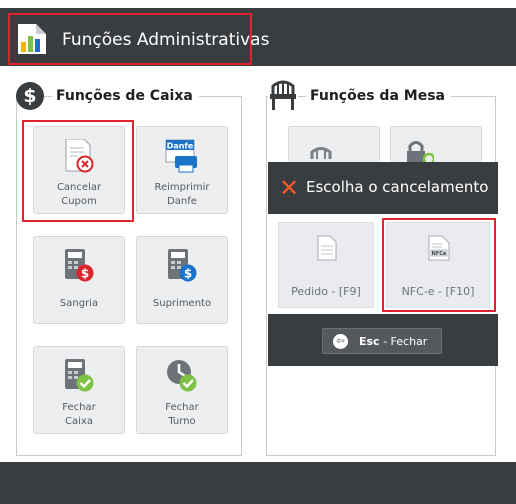 The image size is (516, 504). What do you see at coordinates (182, 303) in the screenshot?
I see `tile-label: Suprimento` at bounding box center [182, 303].